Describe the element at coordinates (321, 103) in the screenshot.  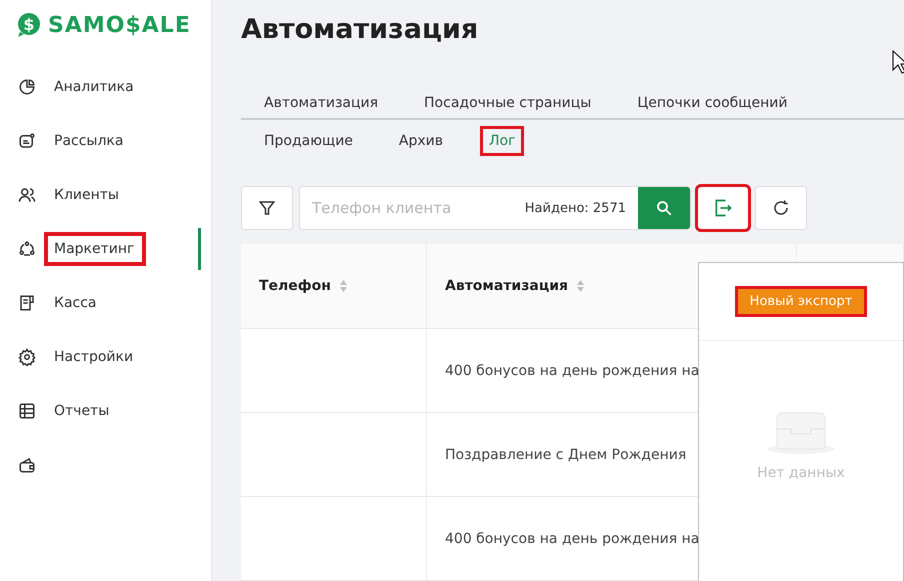
I see `tab: Автоматизация` at that location.